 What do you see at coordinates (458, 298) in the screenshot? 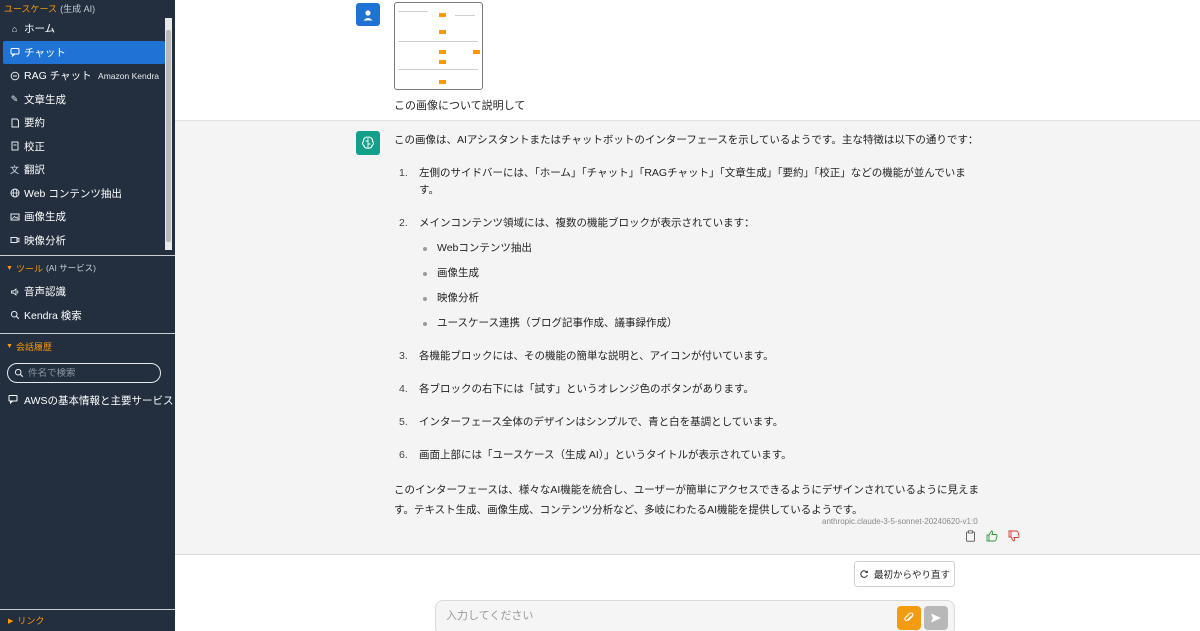
I see `bullet-text: 映像分析` at bounding box center [458, 298].